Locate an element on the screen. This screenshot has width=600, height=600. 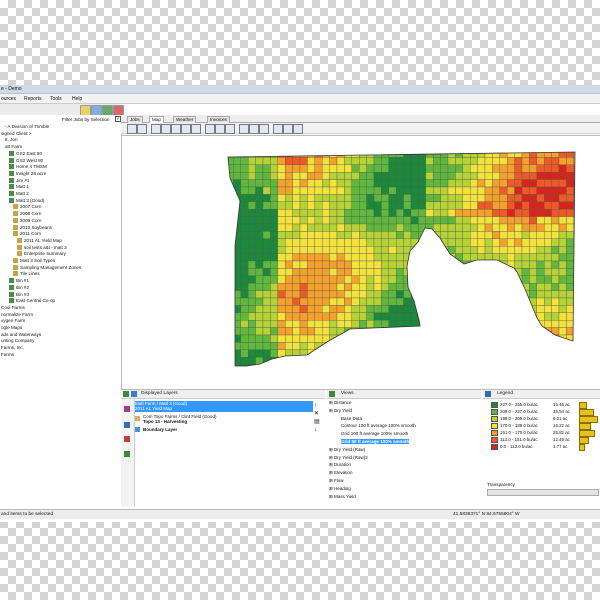
zoom-window-icon is located at coordinates (166, 129).